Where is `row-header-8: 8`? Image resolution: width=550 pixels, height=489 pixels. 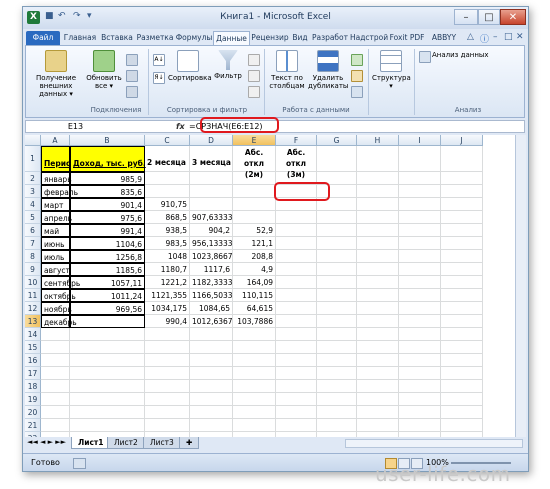
row-header-8: 8 is located at coordinates (33, 256).